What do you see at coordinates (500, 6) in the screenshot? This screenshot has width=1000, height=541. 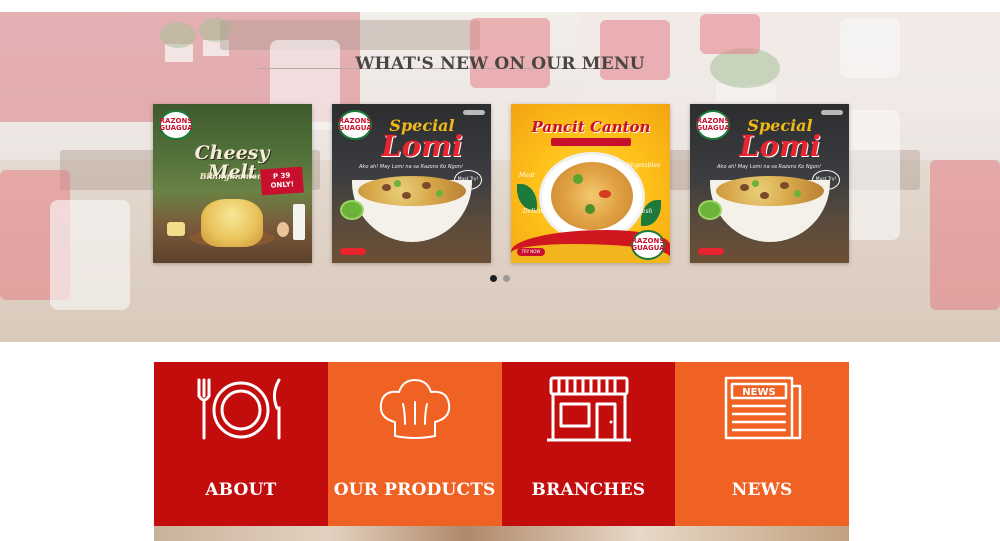 I see `hero-top-border` at bounding box center [500, 6].